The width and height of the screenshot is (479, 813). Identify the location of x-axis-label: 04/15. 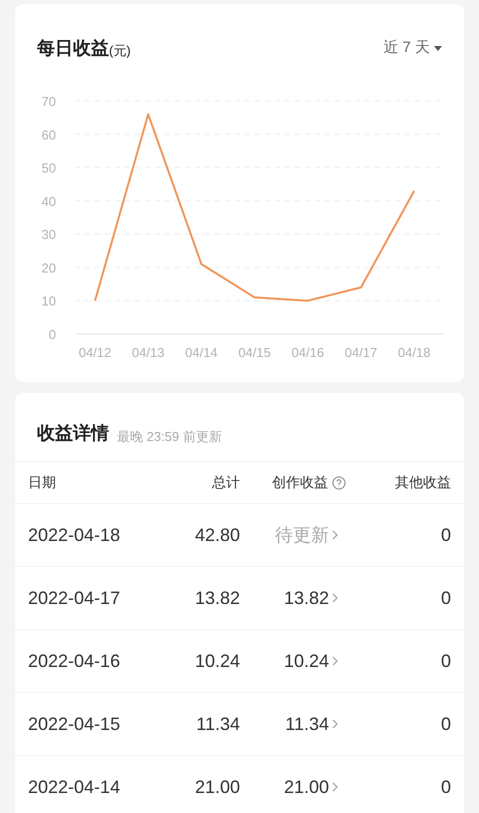
(254, 352).